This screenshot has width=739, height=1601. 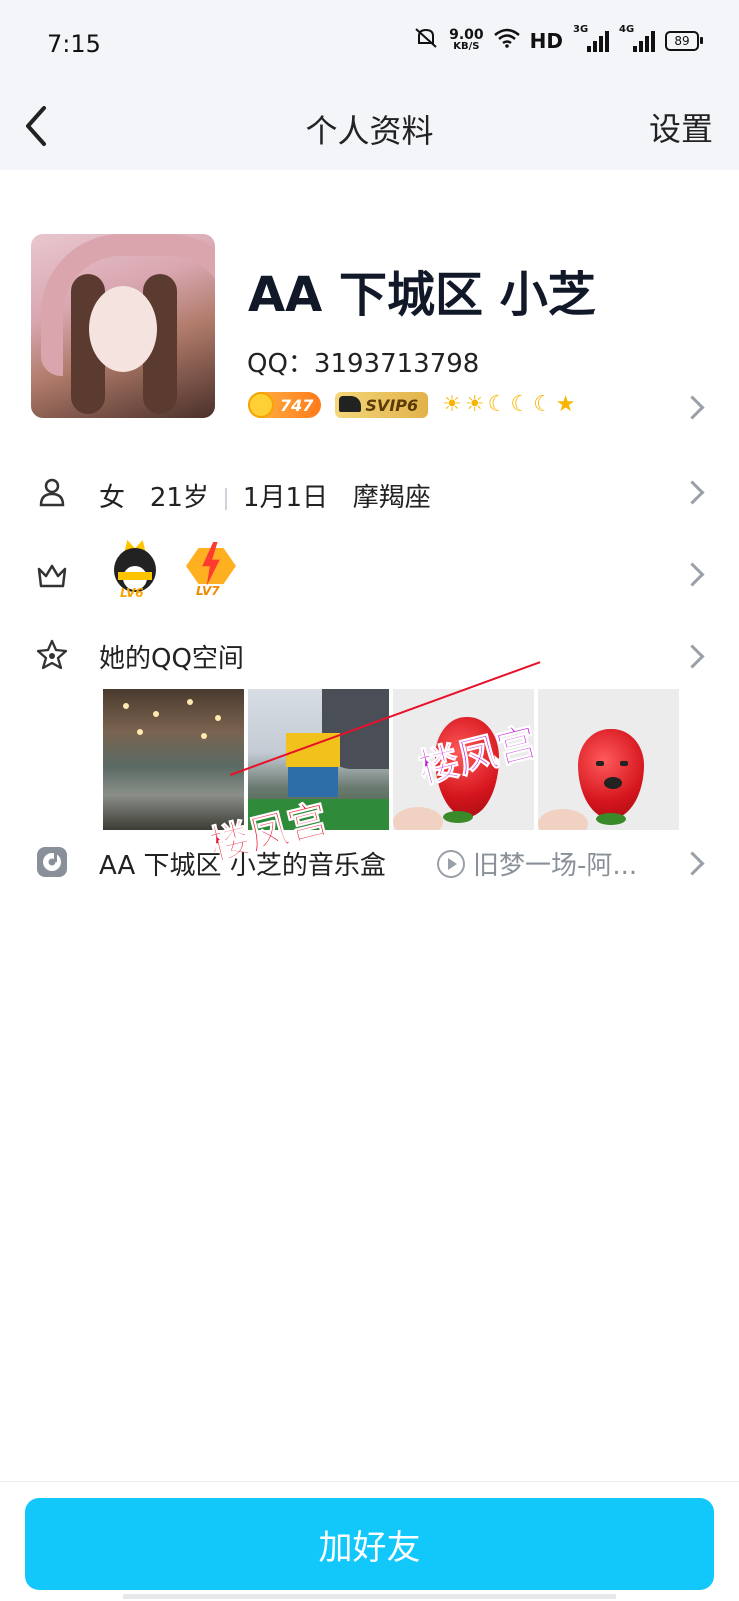 I want to click on qq-number: QQ：3193713798, so click(x=363, y=364).